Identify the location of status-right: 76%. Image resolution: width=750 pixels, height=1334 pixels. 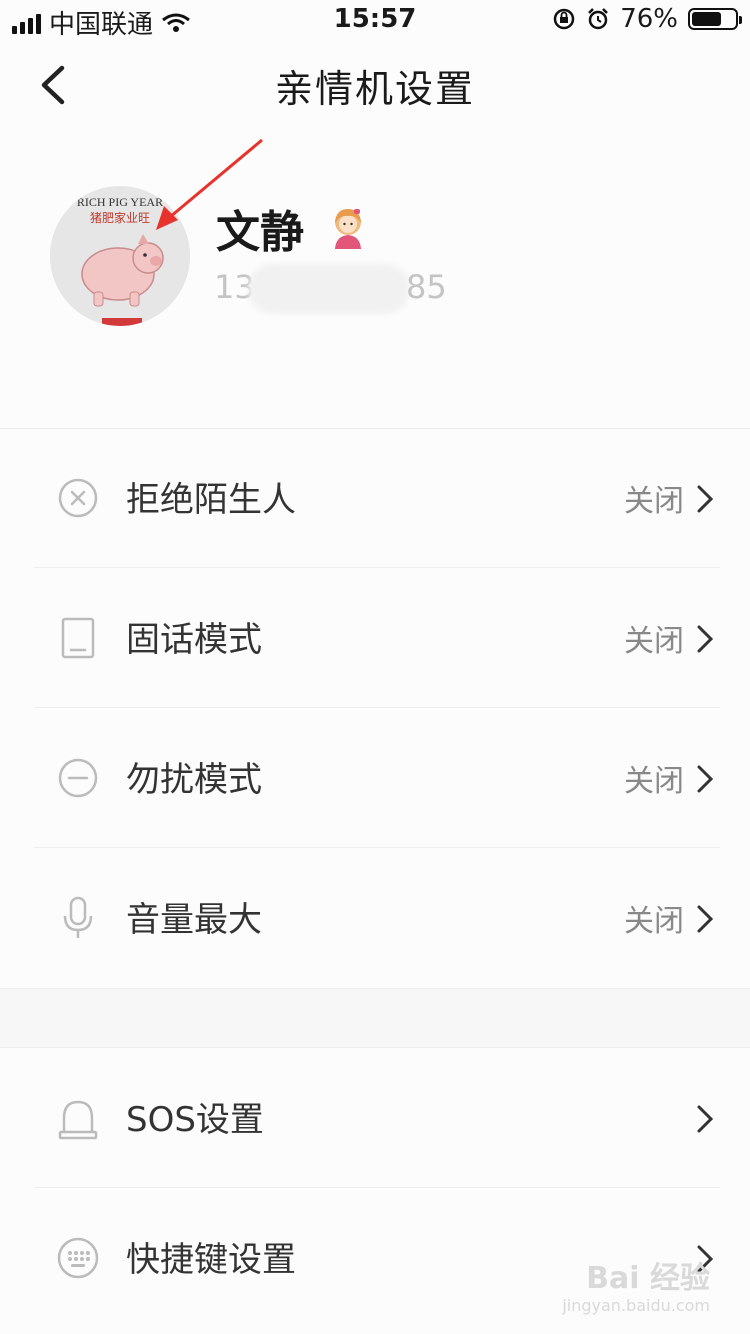
(647, 19).